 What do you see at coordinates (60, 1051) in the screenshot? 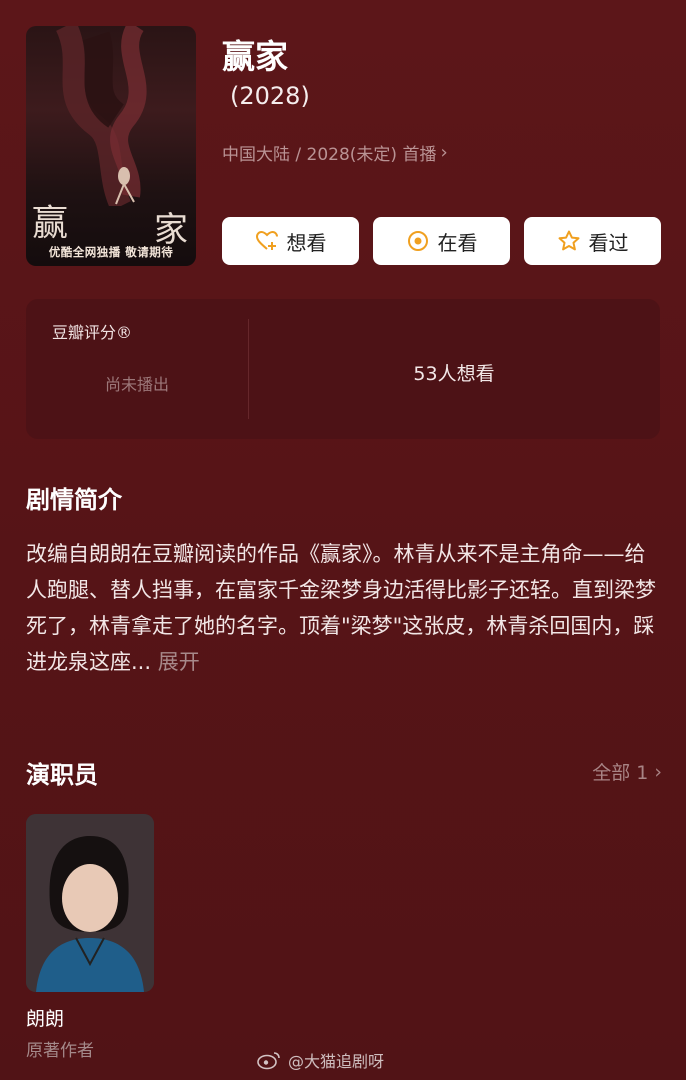
I see `cast-member-role: 原著作者` at bounding box center [60, 1051].